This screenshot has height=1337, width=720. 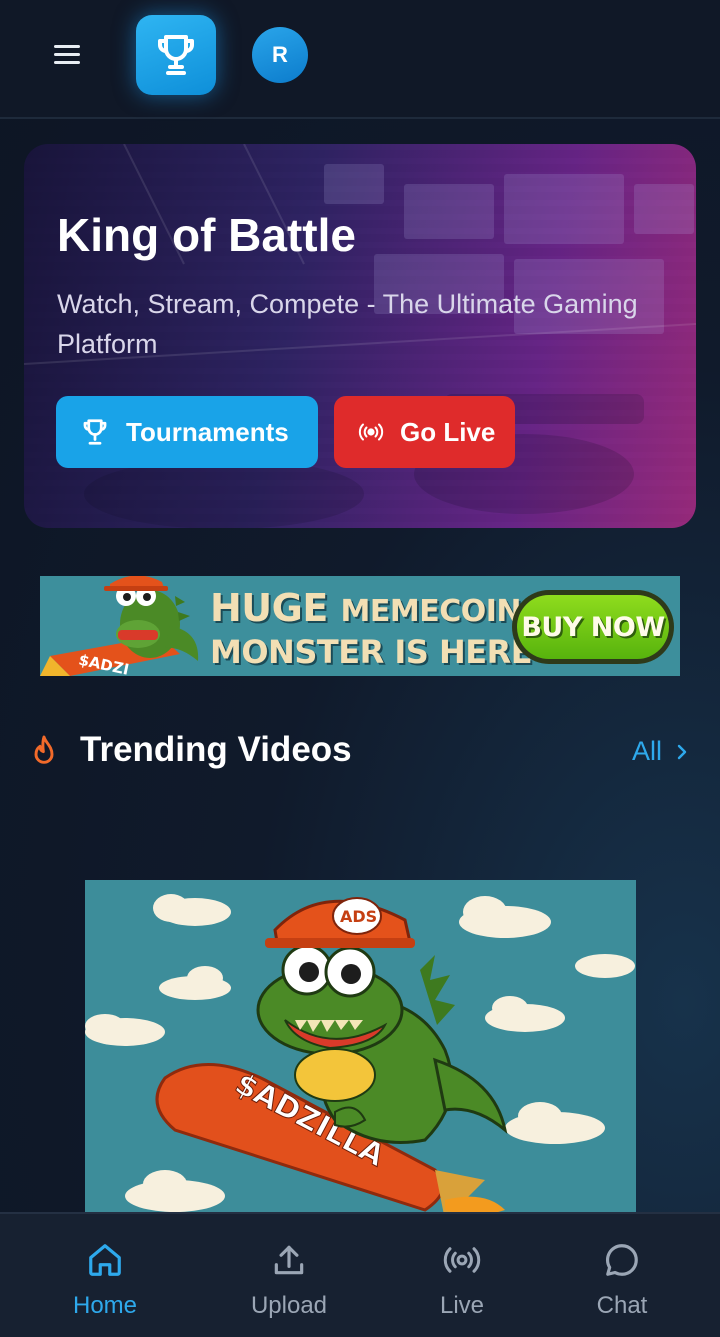 I want to click on see-all-label: All, so click(x=647, y=751).